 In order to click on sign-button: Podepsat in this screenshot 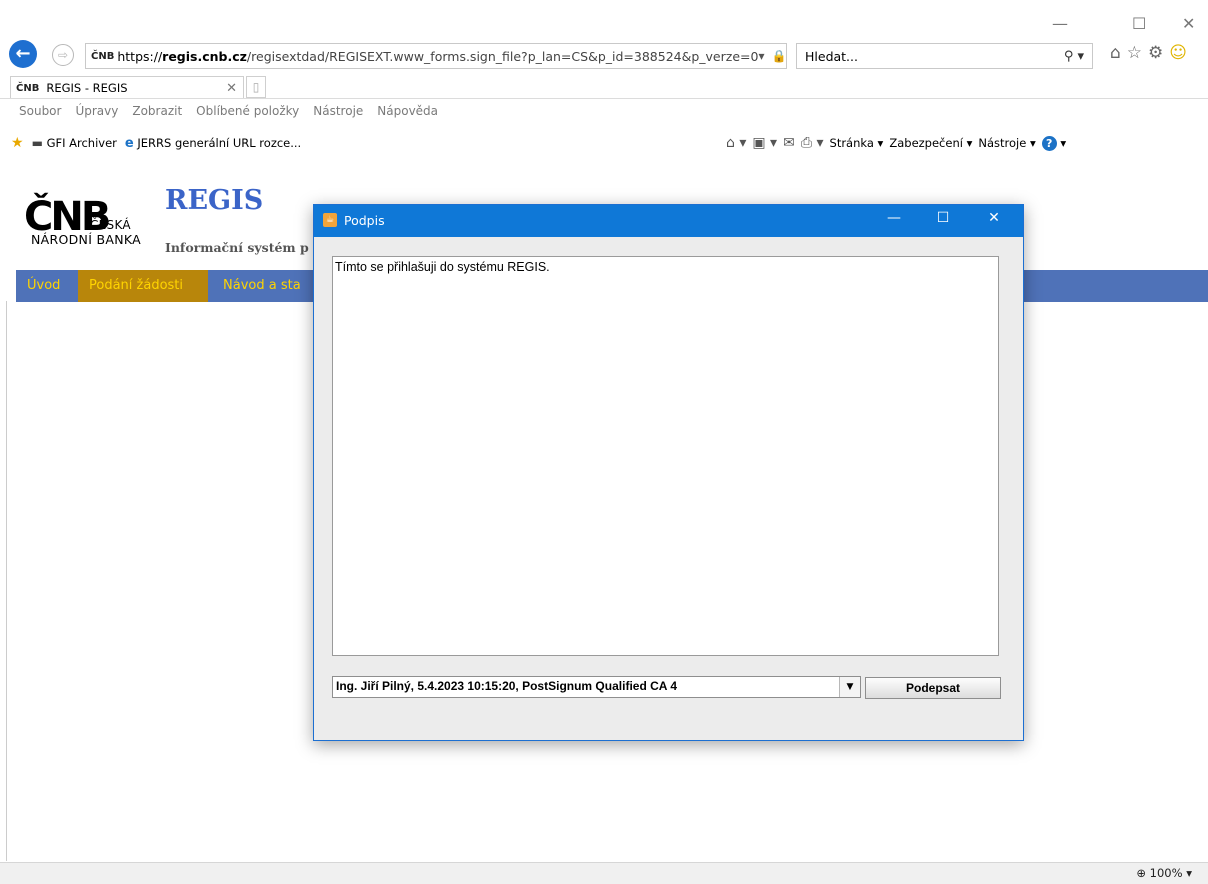, I will do `click(933, 688)`.